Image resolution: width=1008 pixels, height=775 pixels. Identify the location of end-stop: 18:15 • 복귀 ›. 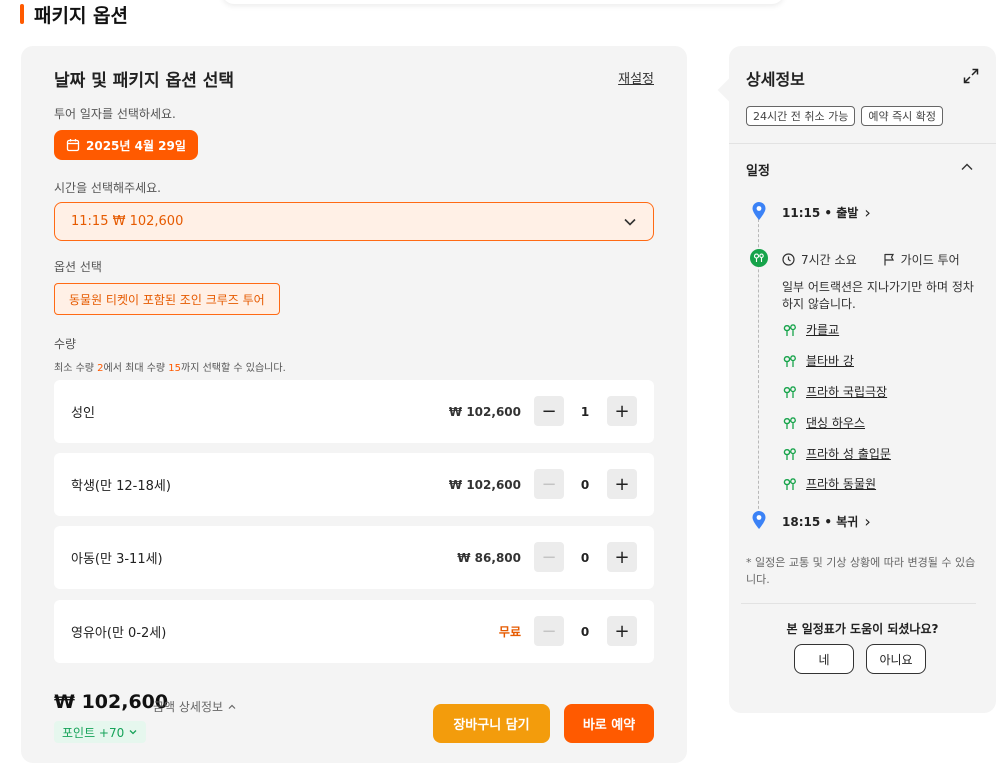
(826, 521).